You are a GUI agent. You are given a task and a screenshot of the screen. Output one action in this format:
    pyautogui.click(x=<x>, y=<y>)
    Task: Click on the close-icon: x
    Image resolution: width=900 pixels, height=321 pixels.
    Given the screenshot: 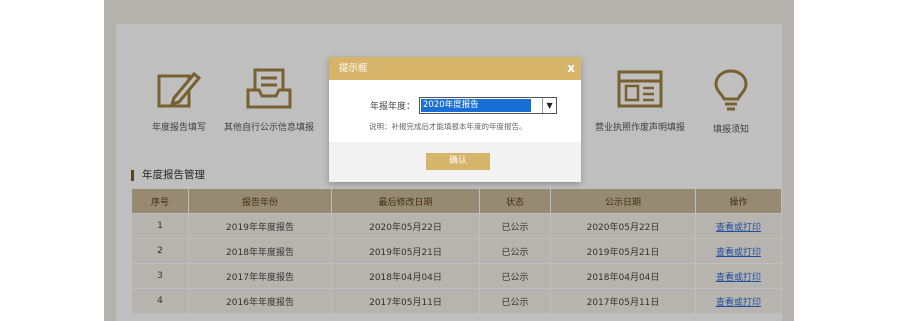 What is the action you would take?
    pyautogui.click(x=571, y=68)
    